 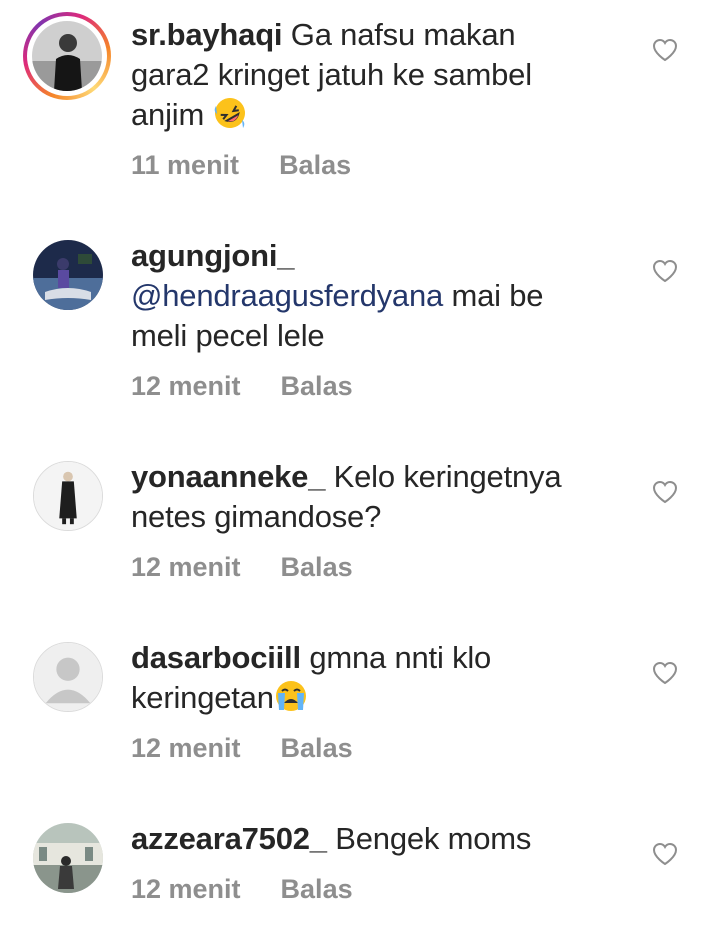 What do you see at coordinates (230, 113) in the screenshot?
I see `rolling-laughing-emoji-icon` at bounding box center [230, 113].